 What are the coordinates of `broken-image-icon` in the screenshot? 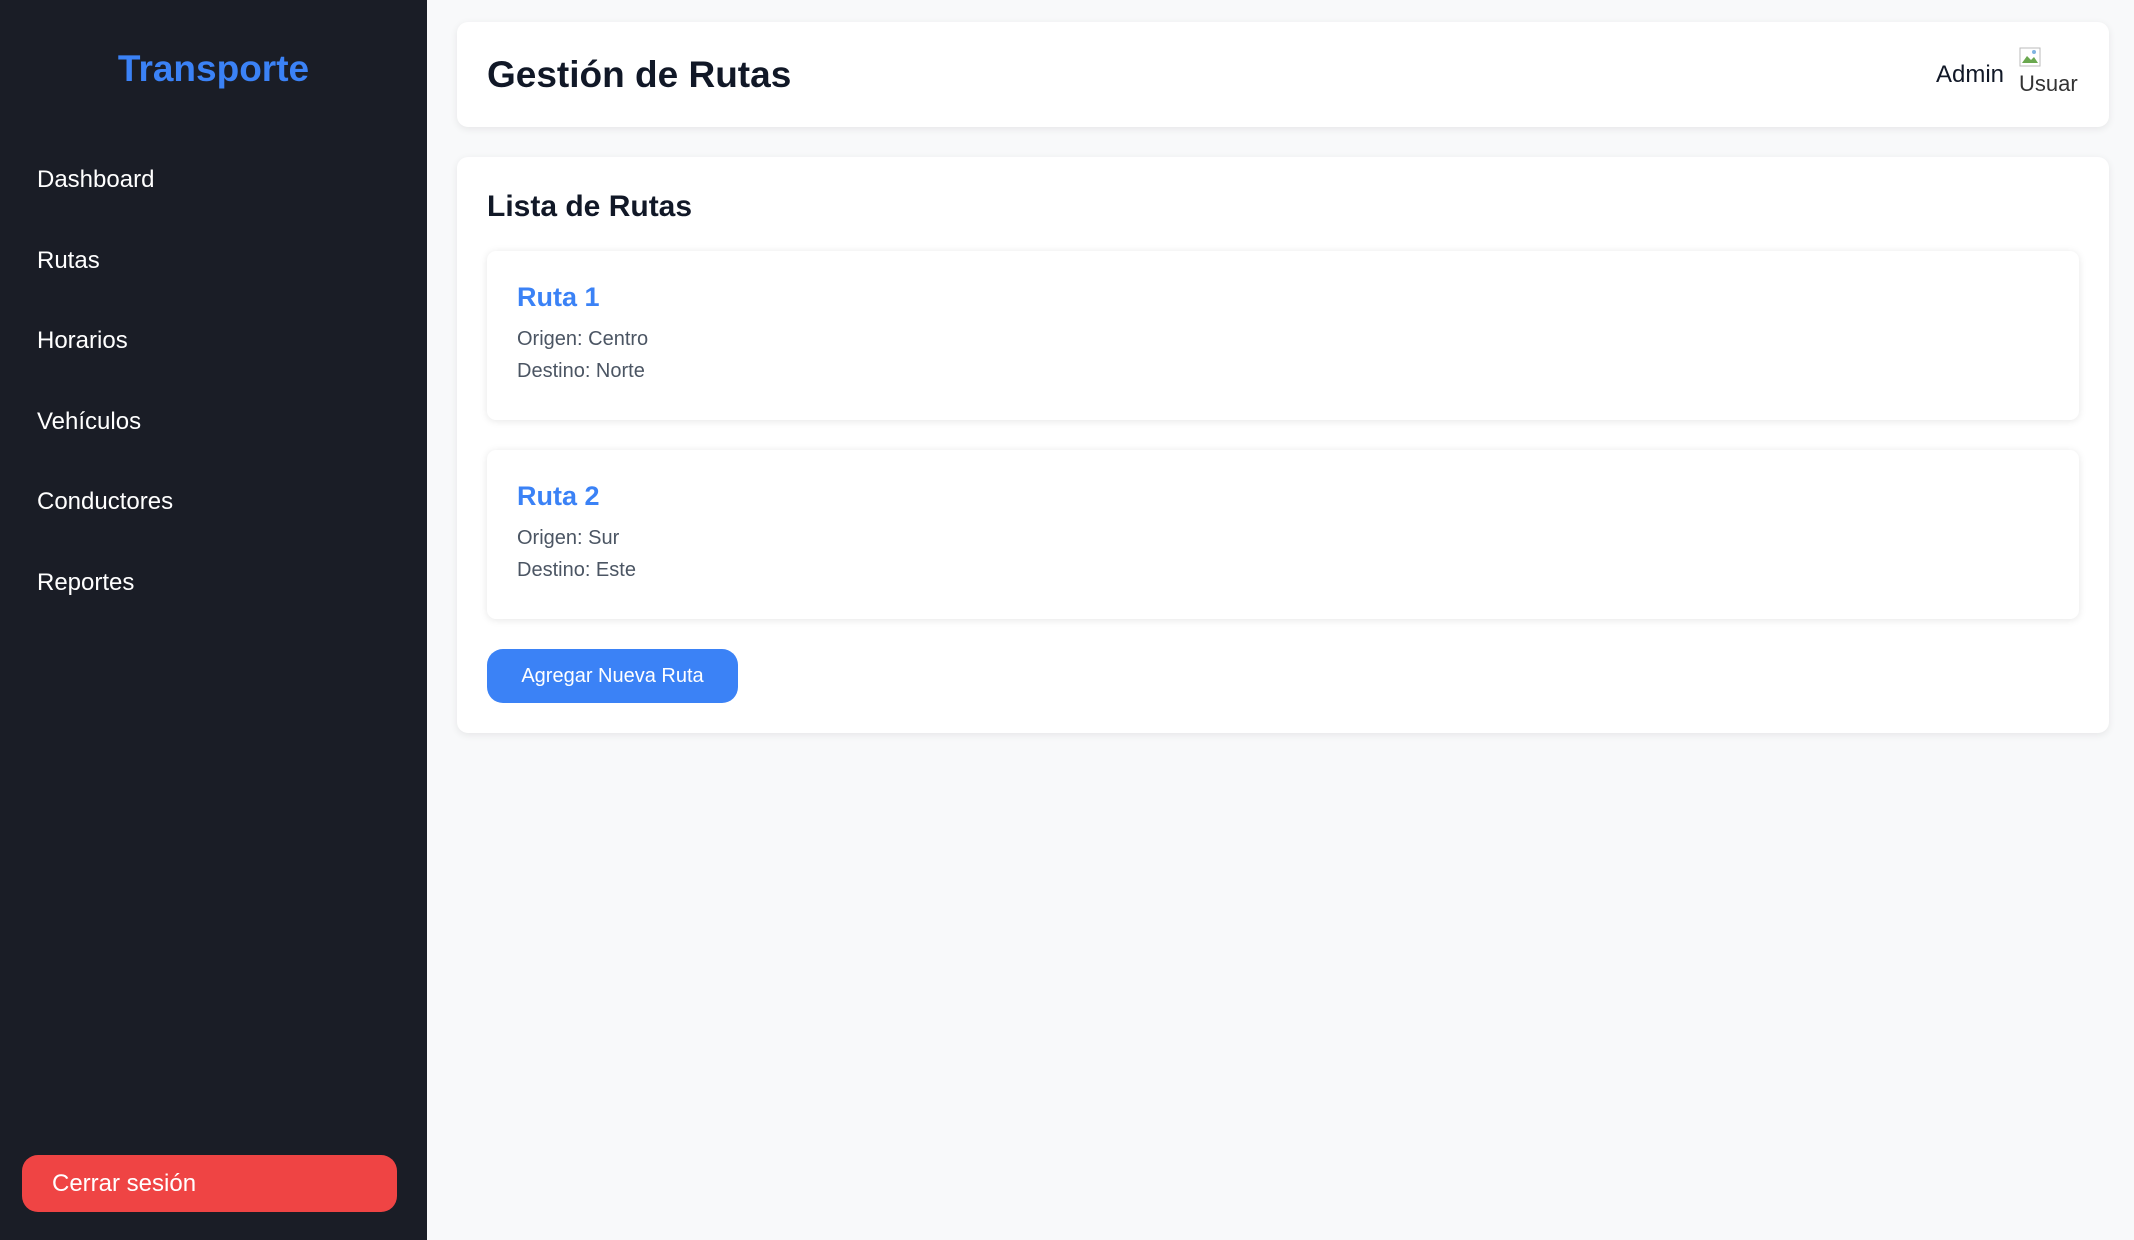 It's located at (2030, 56).